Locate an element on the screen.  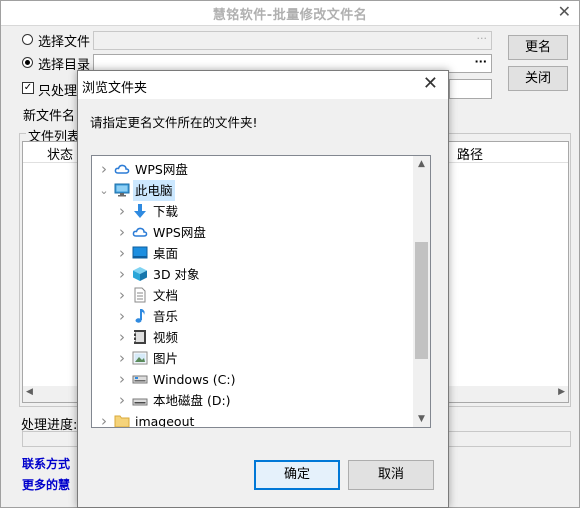
tree-item: ⌄ 此电脑 is located at coordinates (253, 190).